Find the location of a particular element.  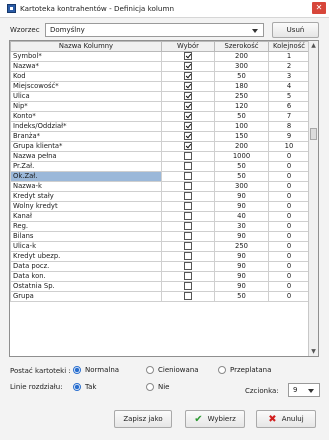

column-name-cell: Kredyt stały is located at coordinates (86, 196).